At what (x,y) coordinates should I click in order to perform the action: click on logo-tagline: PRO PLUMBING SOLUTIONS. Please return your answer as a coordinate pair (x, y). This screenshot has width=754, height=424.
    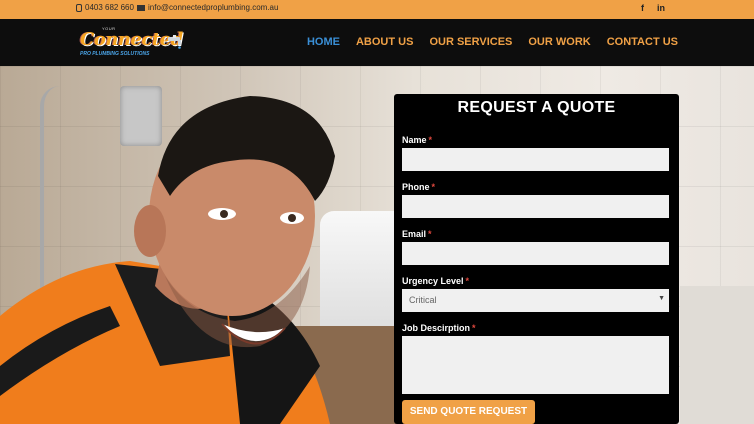
    Looking at the image, I should click on (115, 54).